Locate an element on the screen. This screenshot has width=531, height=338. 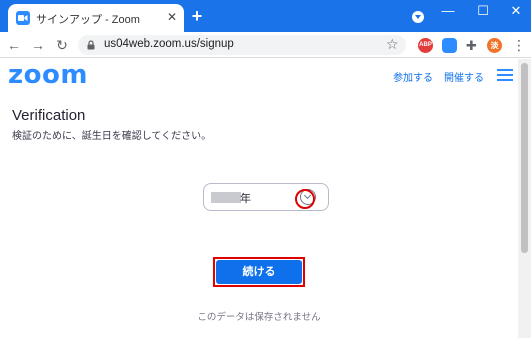
bookmark-star-icon: ☆ is located at coordinates (392, 44).